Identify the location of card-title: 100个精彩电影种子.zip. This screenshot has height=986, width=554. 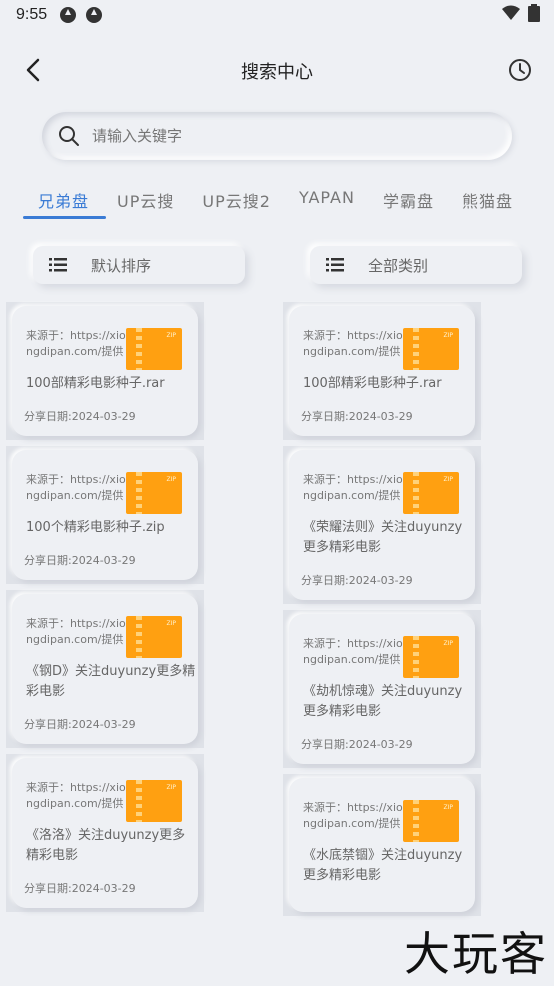
(95, 527).